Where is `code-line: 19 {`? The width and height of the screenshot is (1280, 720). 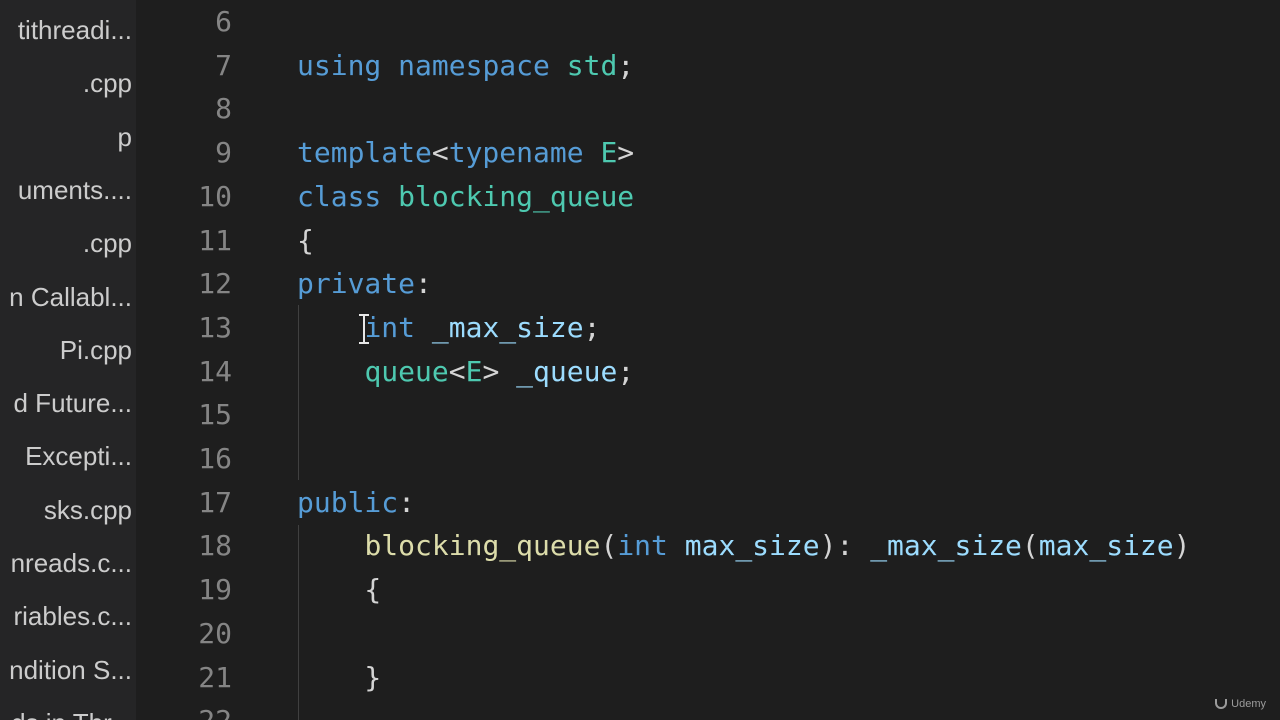 code-line: 19 { is located at coordinates (708, 589).